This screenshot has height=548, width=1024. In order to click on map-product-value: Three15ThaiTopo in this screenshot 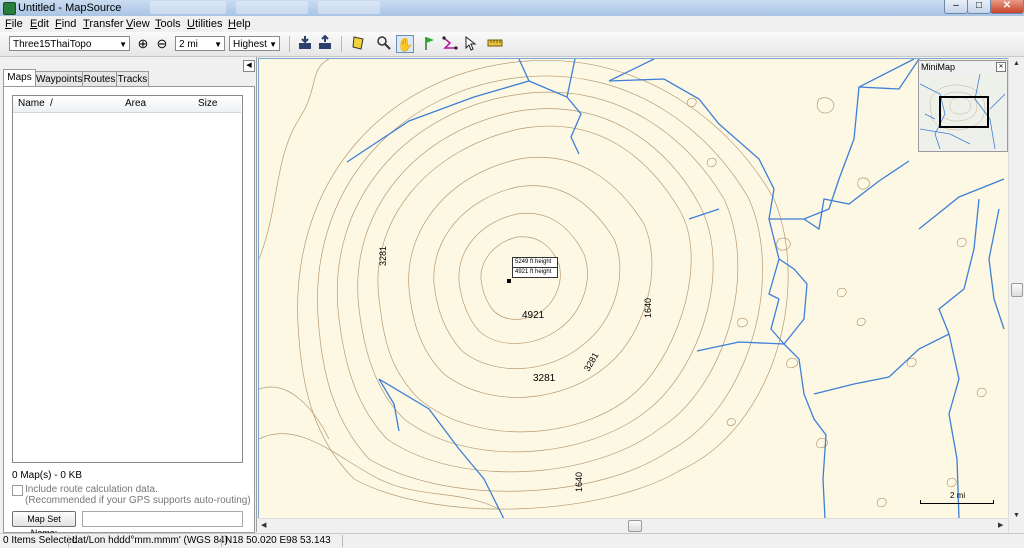, I will do `click(52, 44)`.